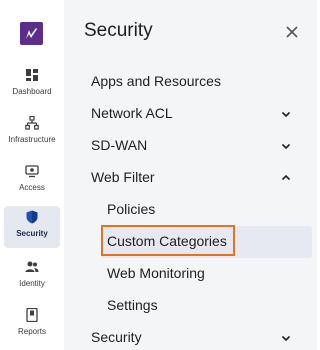  Describe the element at coordinates (167, 241) in the screenshot. I see `sub-item-custom-categories: Custom Categories` at that location.